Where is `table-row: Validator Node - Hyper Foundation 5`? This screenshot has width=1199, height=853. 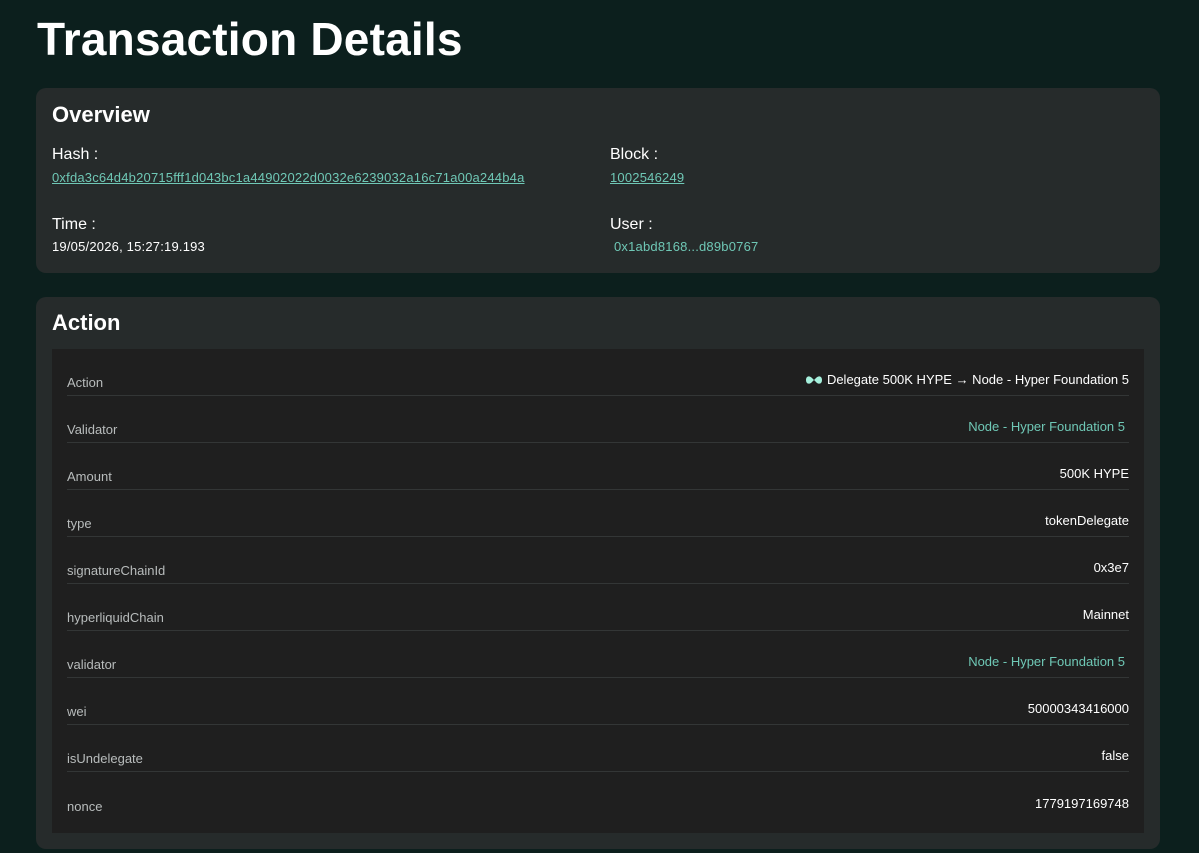 table-row: Validator Node - Hyper Foundation 5 is located at coordinates (598, 419).